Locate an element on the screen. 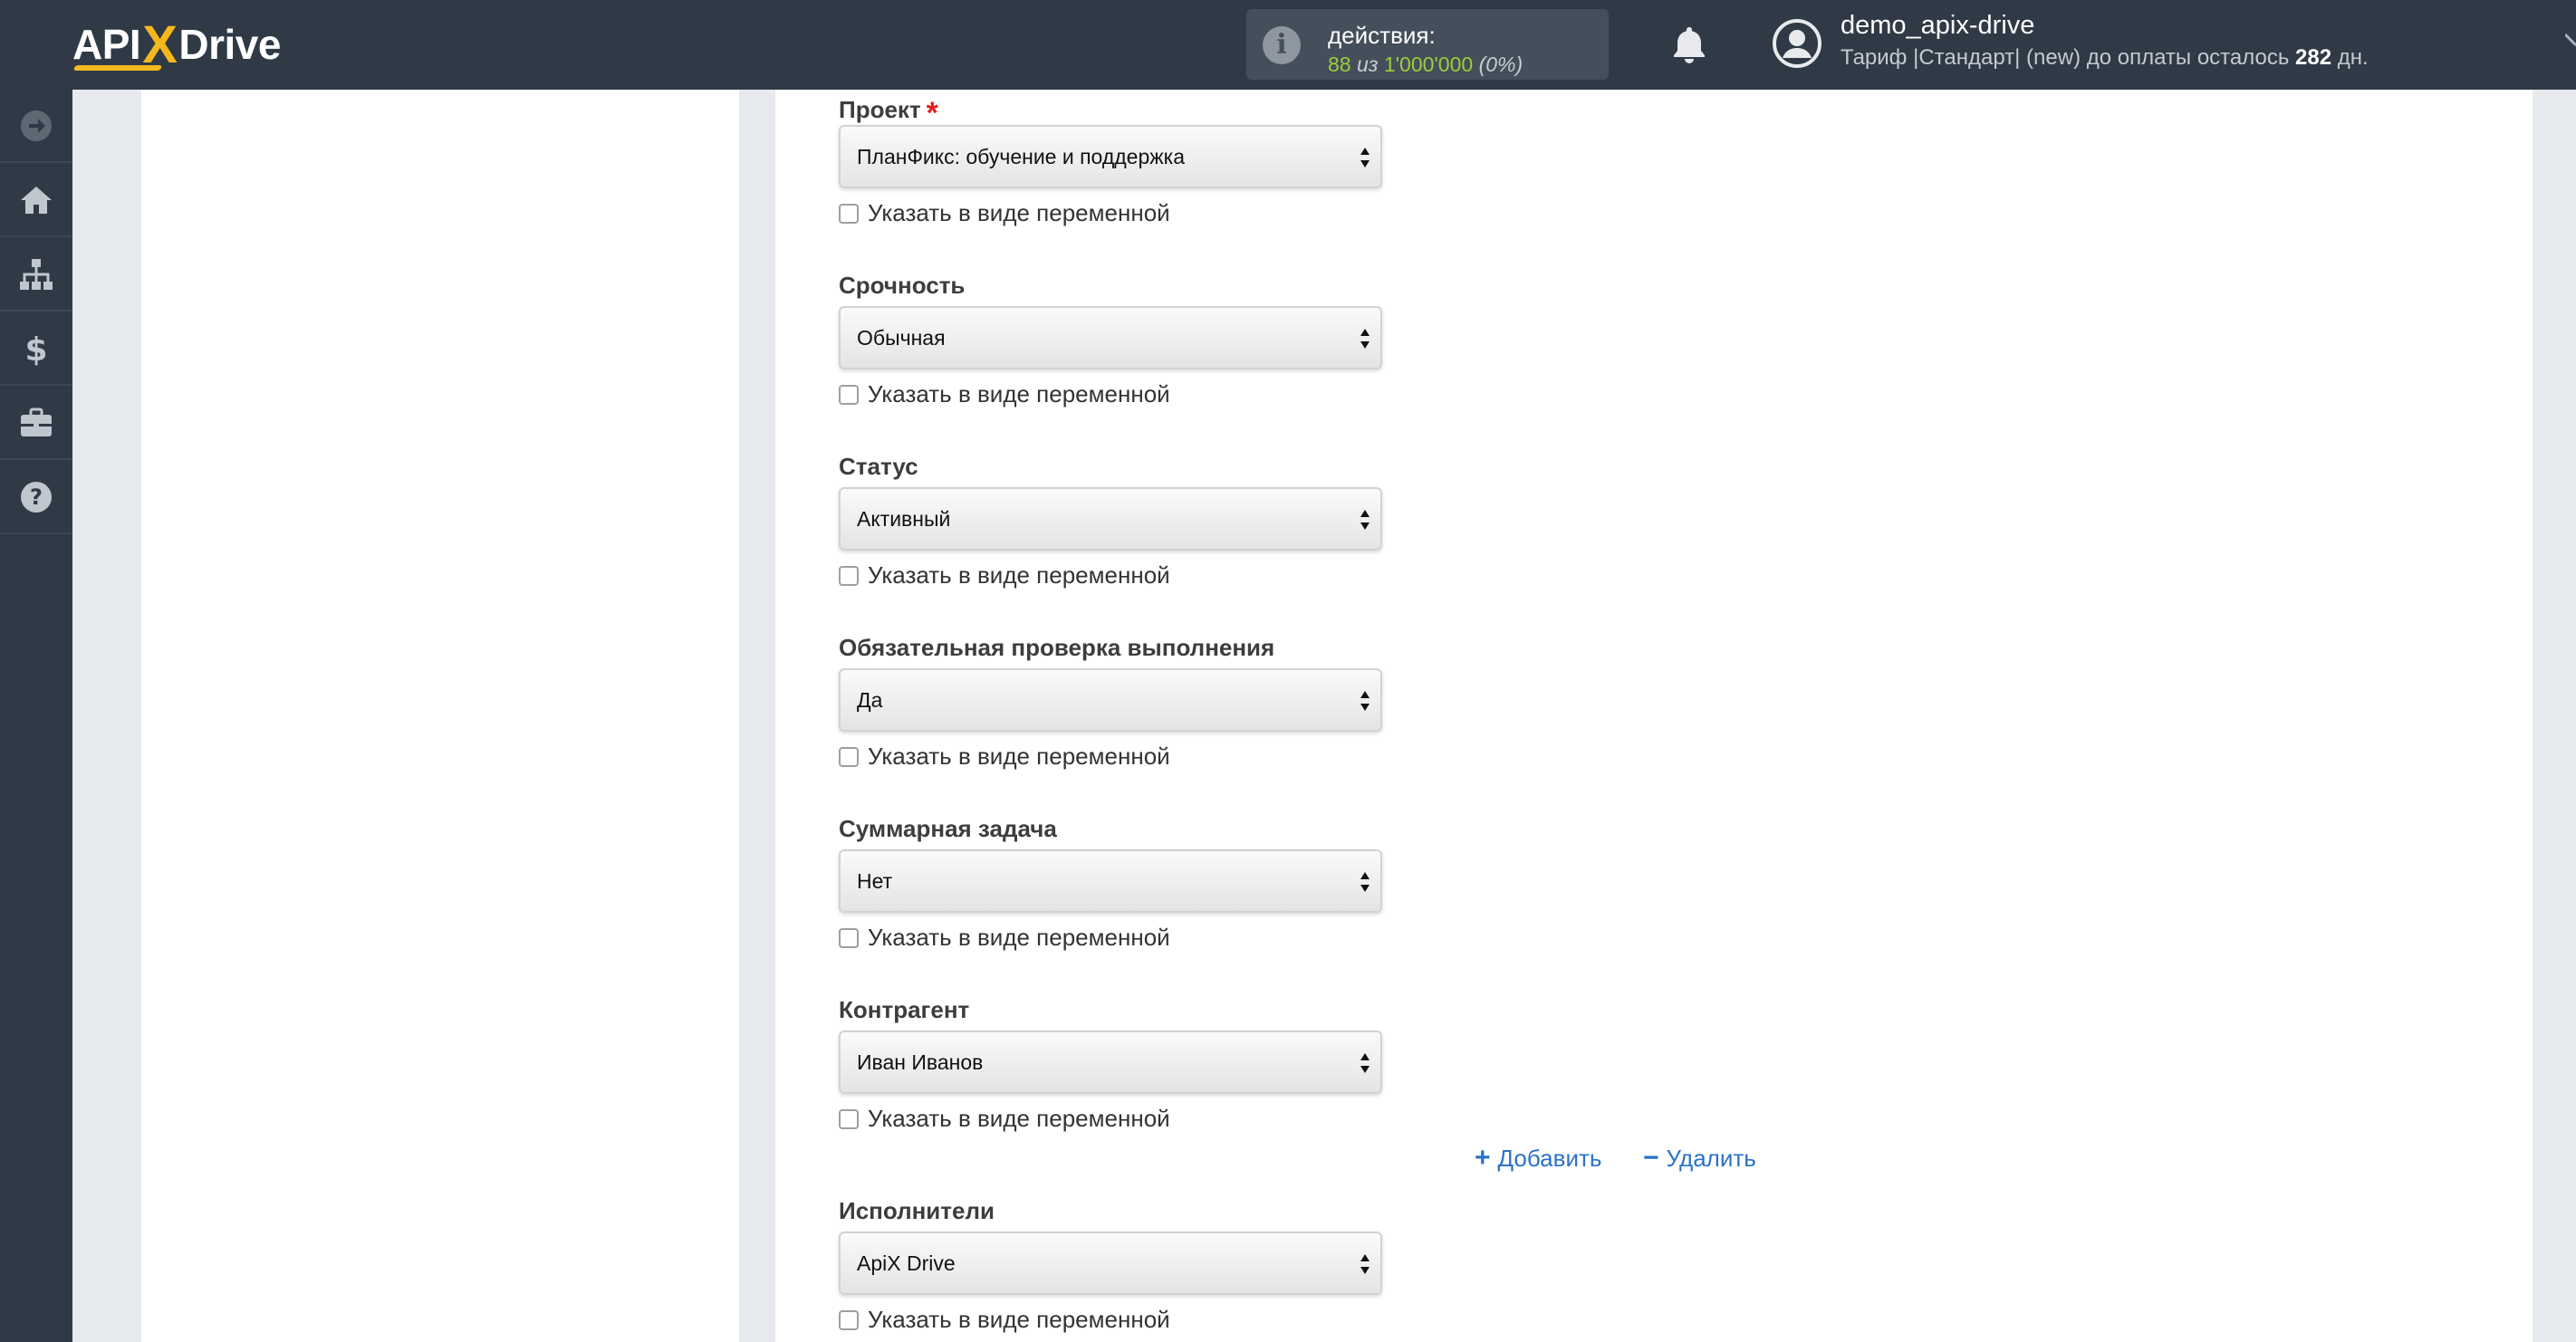 Image resolution: width=2576 pixels, height=1342 pixels. select-value: Активный is located at coordinates (904, 519).